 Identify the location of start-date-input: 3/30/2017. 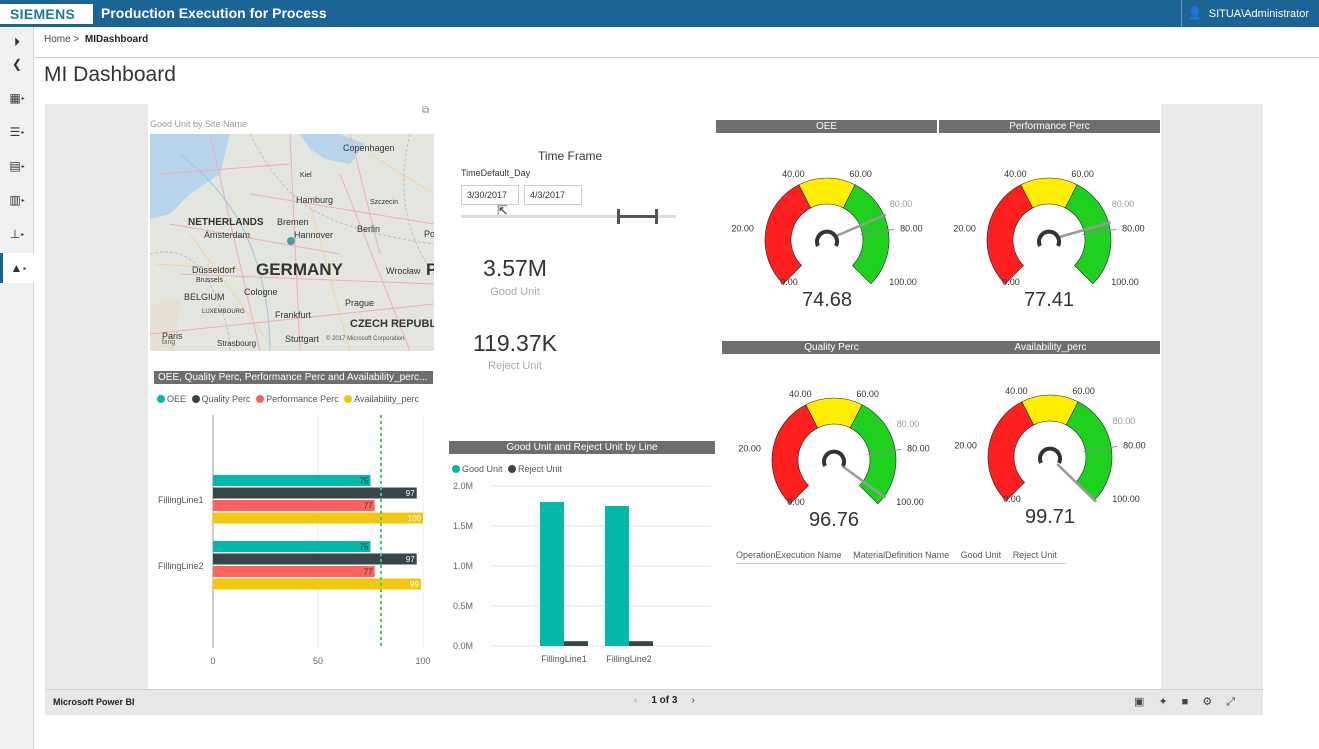
(490, 195).